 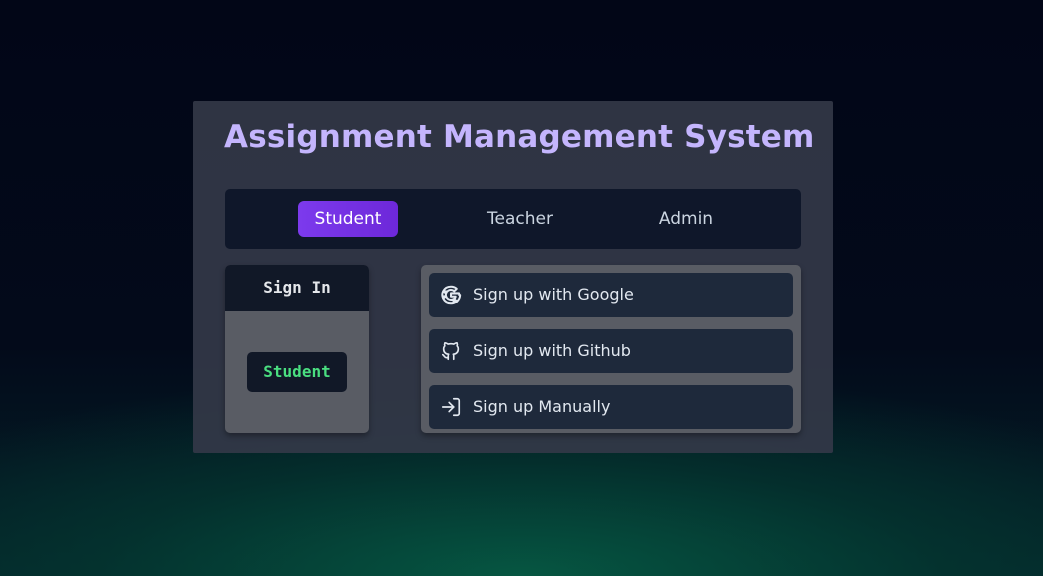 I want to click on signup-google-button: Sign up with Google, so click(x=611, y=295).